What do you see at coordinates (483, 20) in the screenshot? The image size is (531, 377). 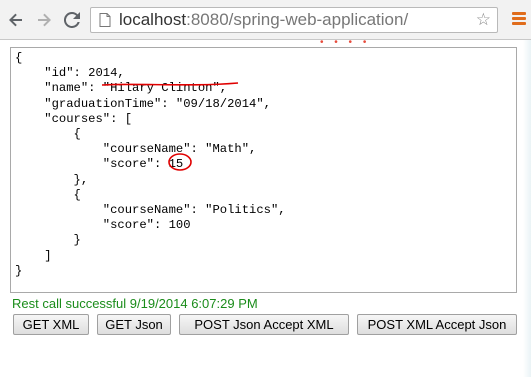 I see `star-icon: ☆` at bounding box center [483, 20].